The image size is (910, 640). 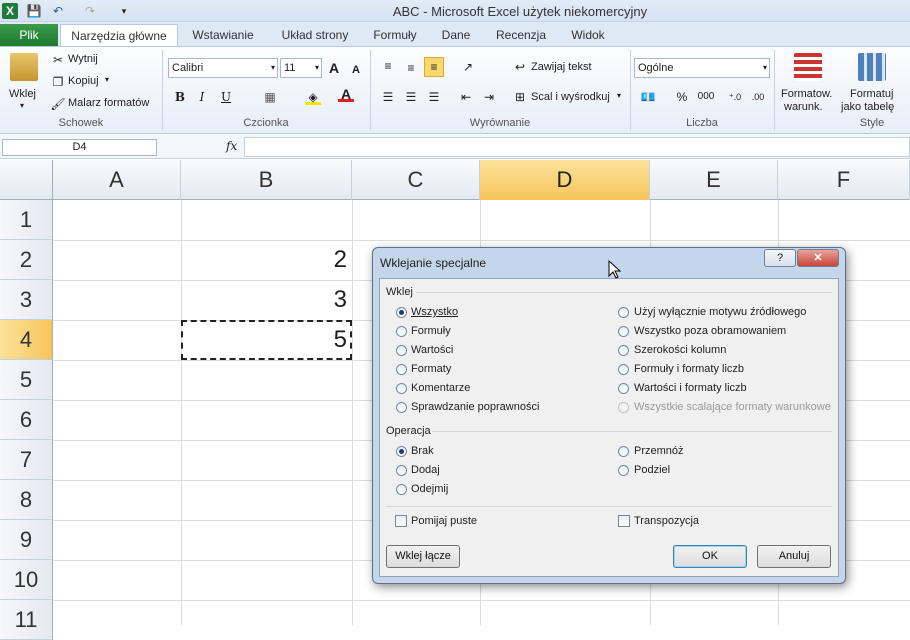 What do you see at coordinates (334, 68) in the screenshot?
I see `grow-font-icon: A` at bounding box center [334, 68].